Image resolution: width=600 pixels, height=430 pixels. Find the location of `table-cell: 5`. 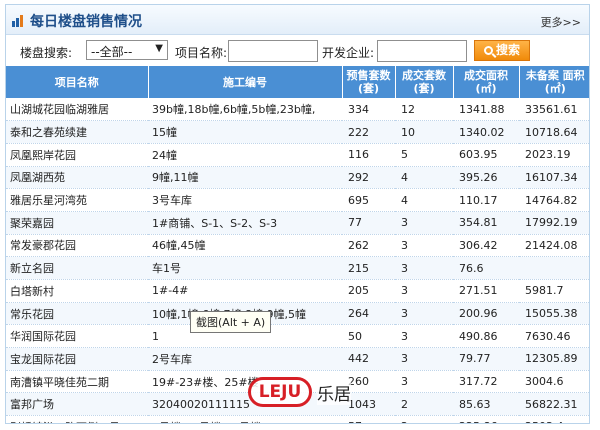

table-cell: 5 is located at coordinates (424, 155).